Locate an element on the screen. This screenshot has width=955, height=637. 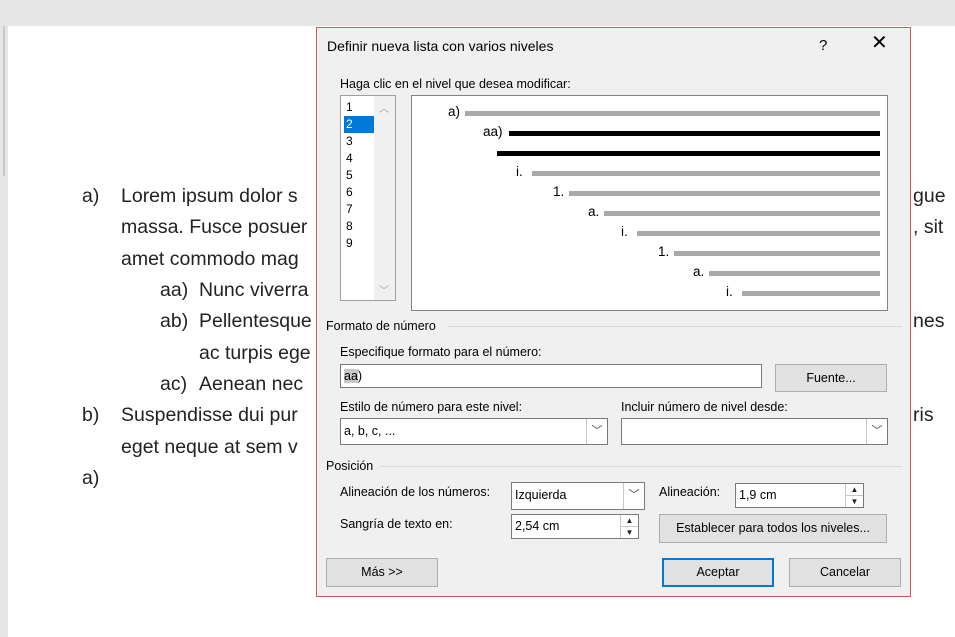
list-label: ab) is located at coordinates (174, 321).